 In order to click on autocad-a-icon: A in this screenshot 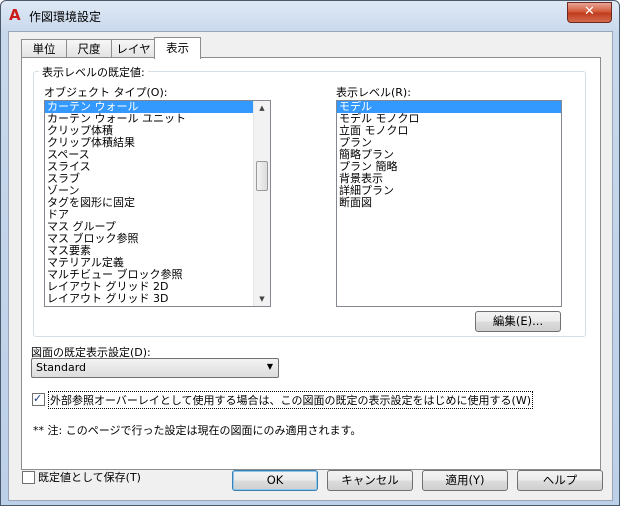, I will do `click(15, 15)`.